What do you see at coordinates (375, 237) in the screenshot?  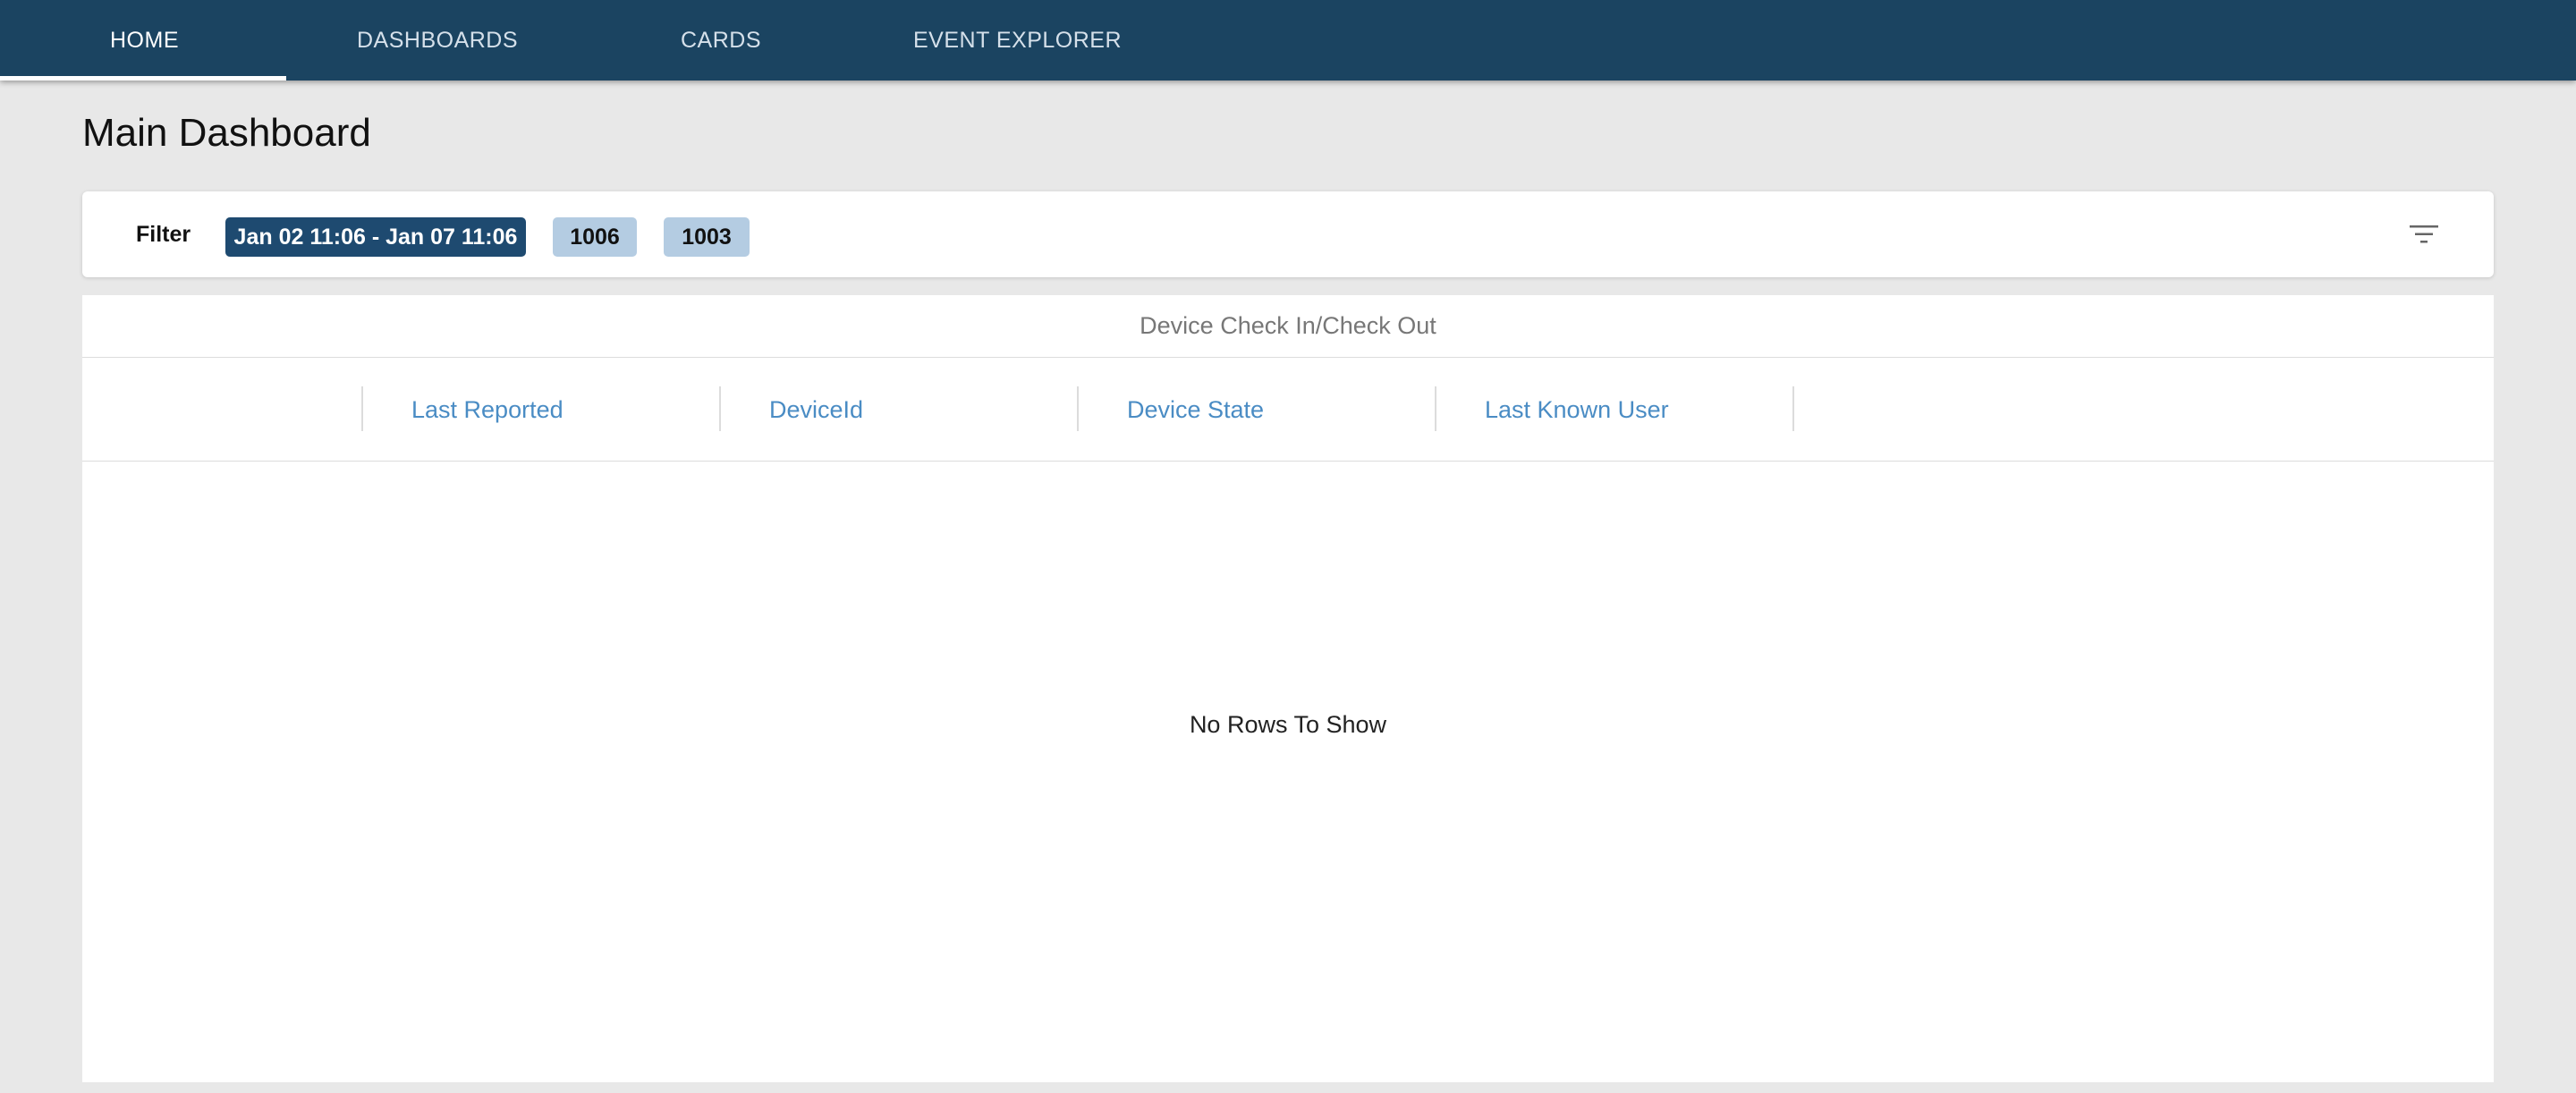 I see `date-range-chip: Jan 02 11:06 - Jan 07 11:06` at bounding box center [375, 237].